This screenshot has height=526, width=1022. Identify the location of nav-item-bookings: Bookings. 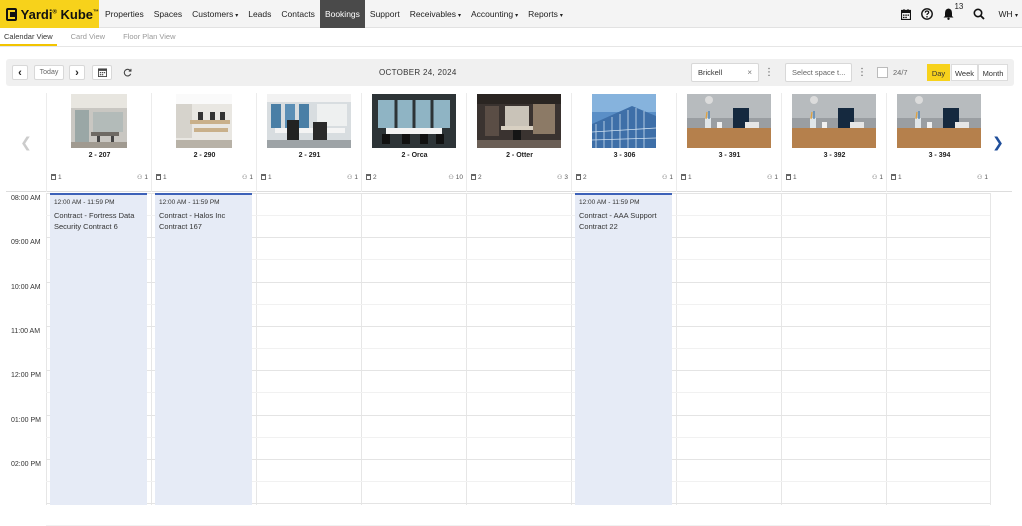
(342, 14).